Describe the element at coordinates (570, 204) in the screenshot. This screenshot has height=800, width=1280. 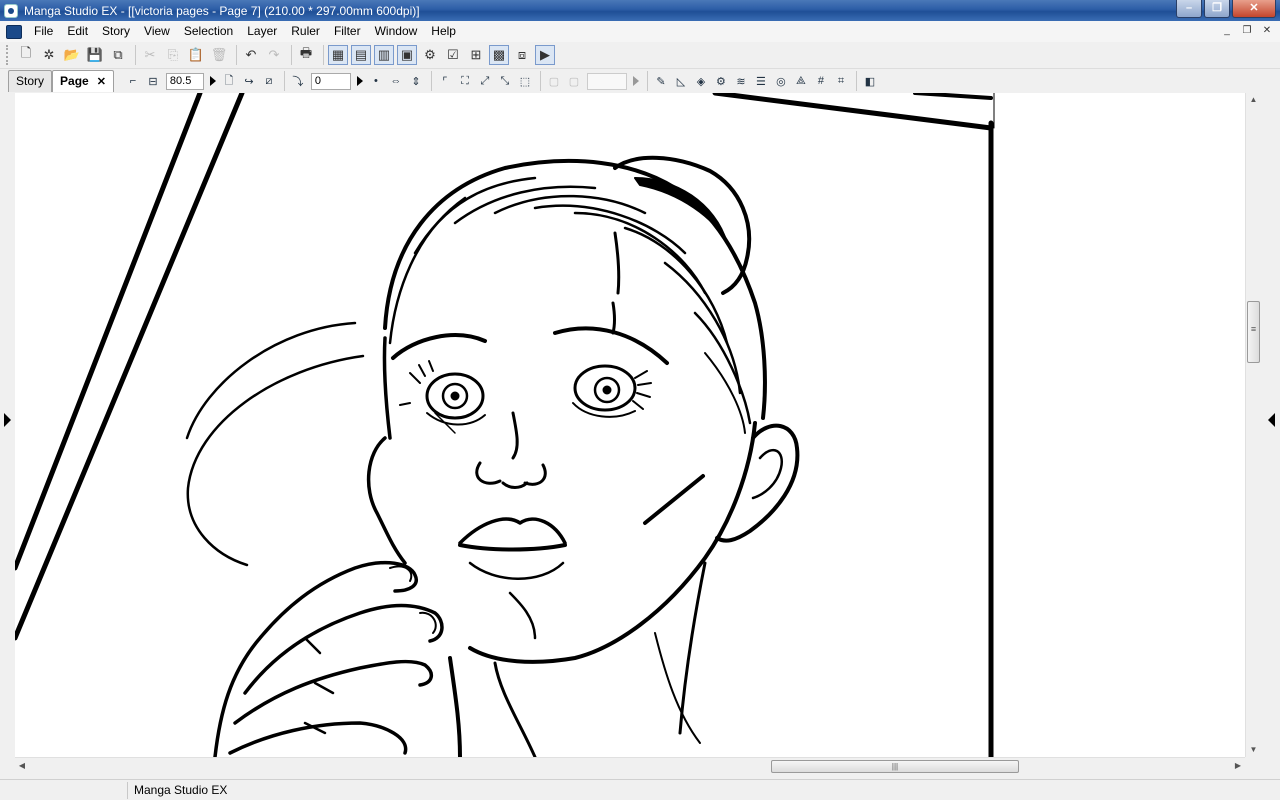
I see `hair-strand` at that location.